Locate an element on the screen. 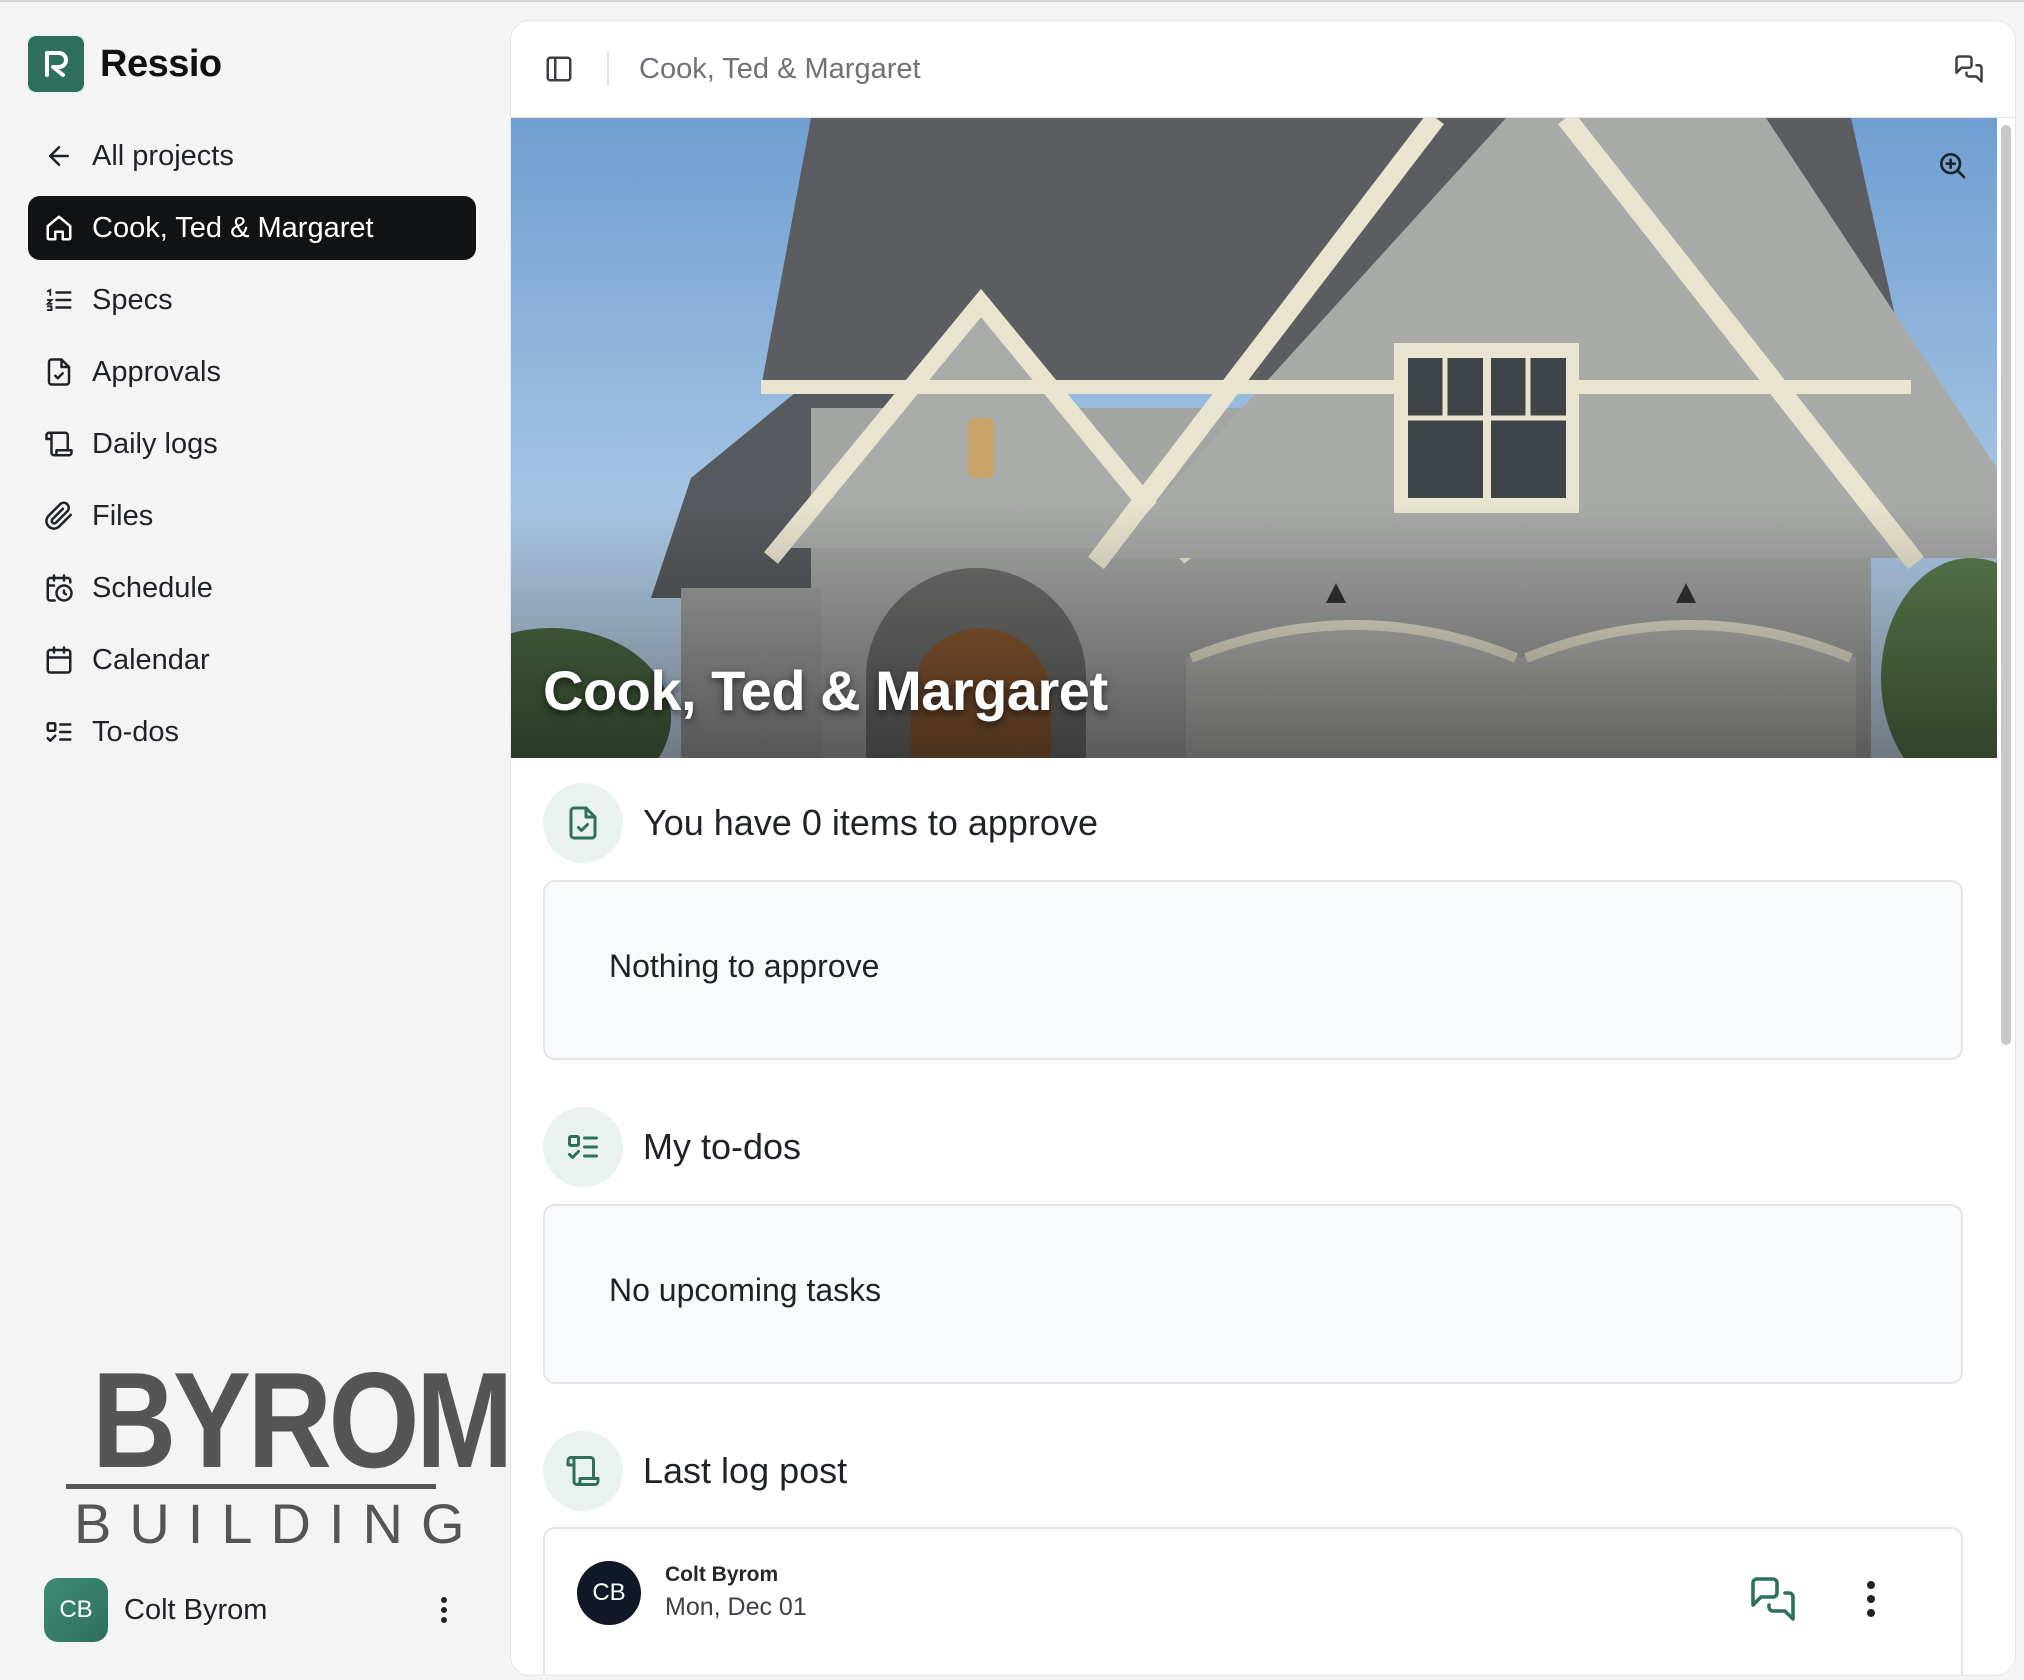 This screenshot has height=1680, width=2024. sidebar-item-label: Files is located at coordinates (123, 515).